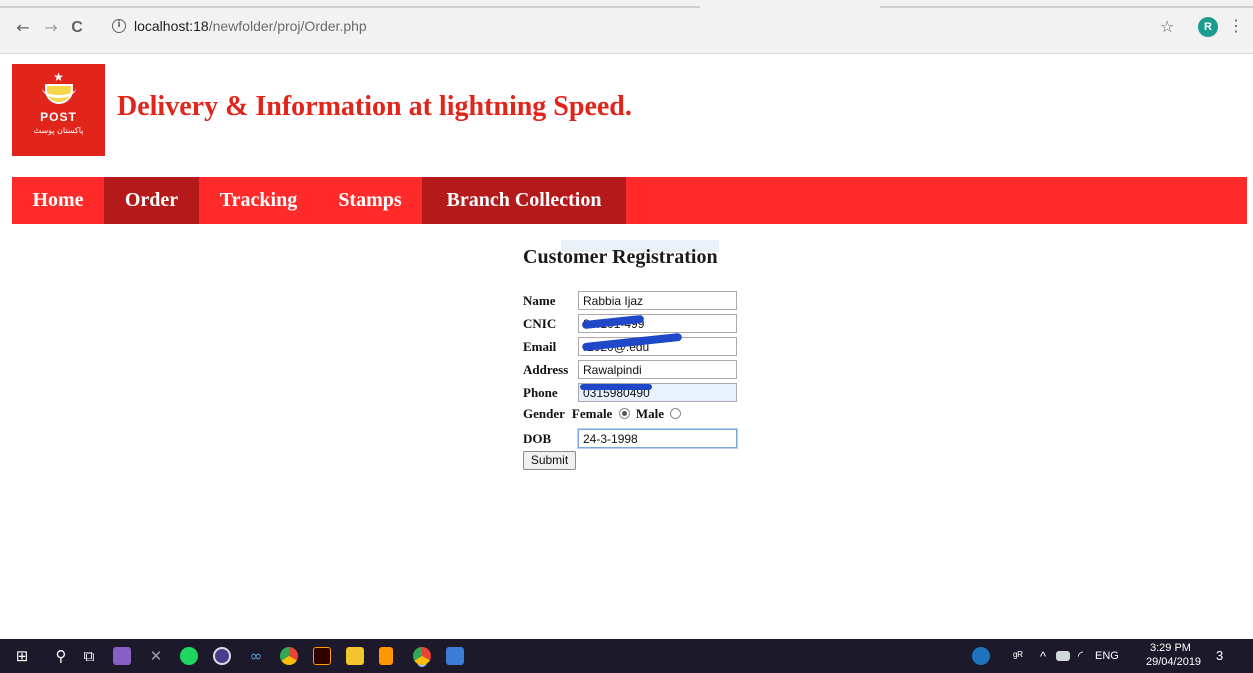 This screenshot has height=673, width=1253. Describe the element at coordinates (386, 656) in the screenshot. I see `sublime-text-icon` at that location.